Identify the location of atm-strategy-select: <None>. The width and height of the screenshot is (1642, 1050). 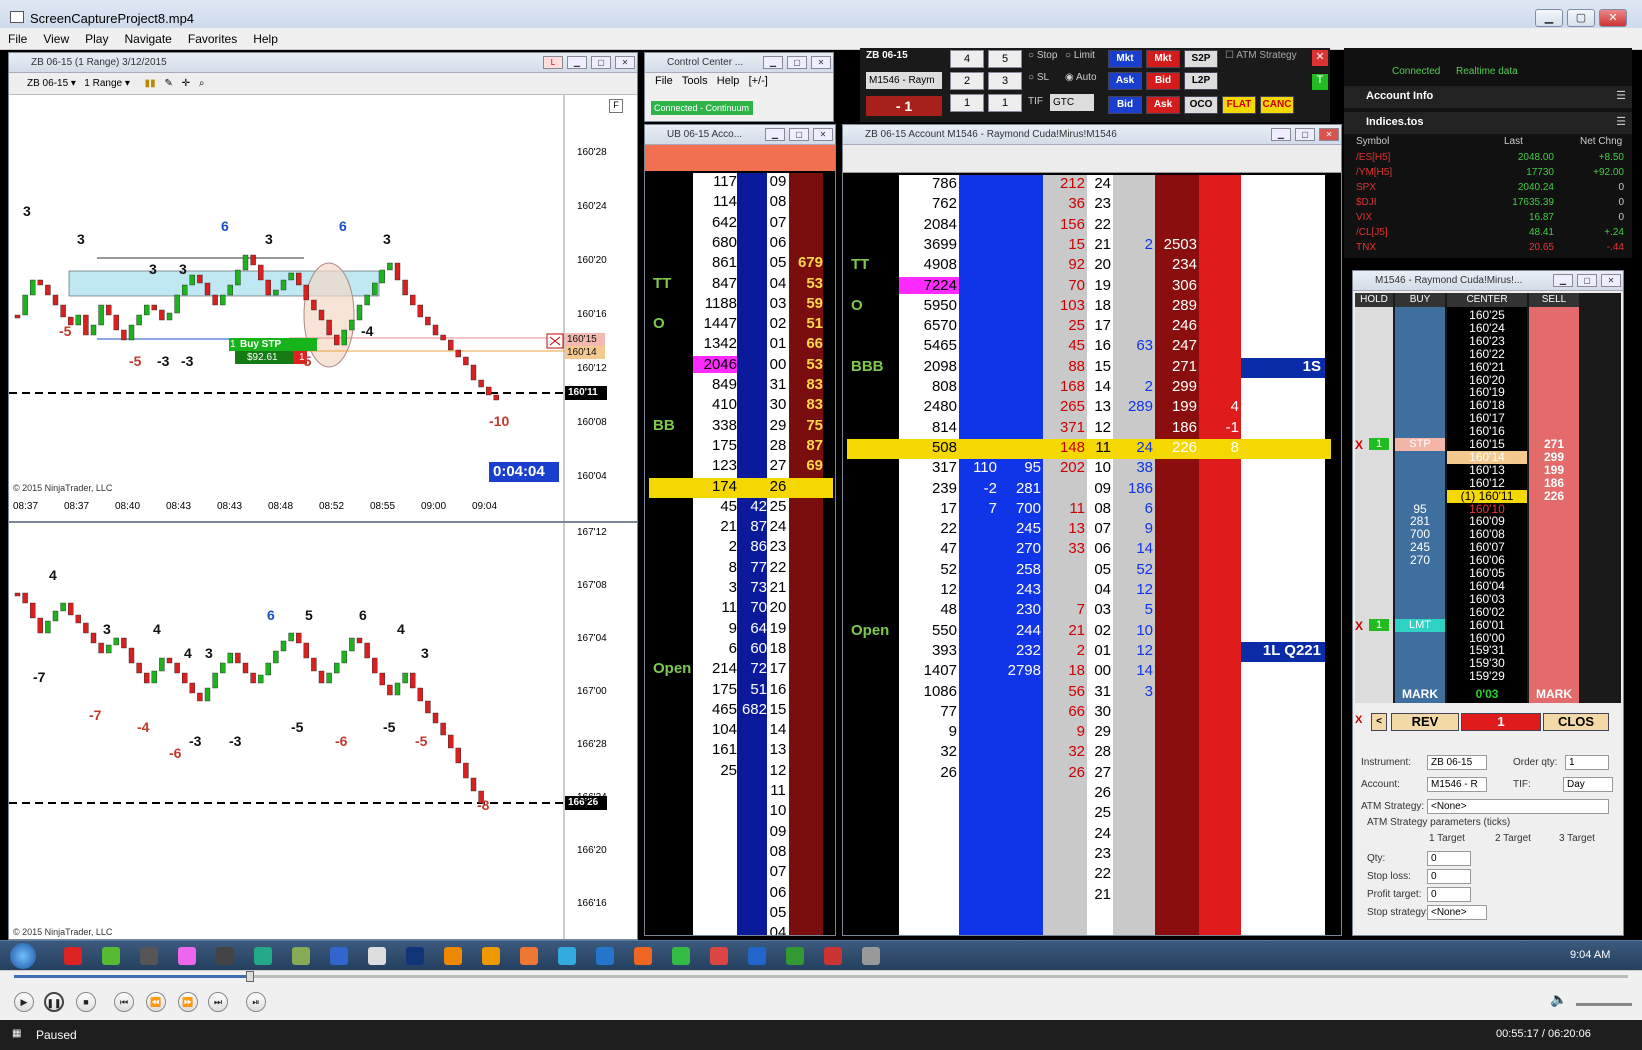
(1518, 806).